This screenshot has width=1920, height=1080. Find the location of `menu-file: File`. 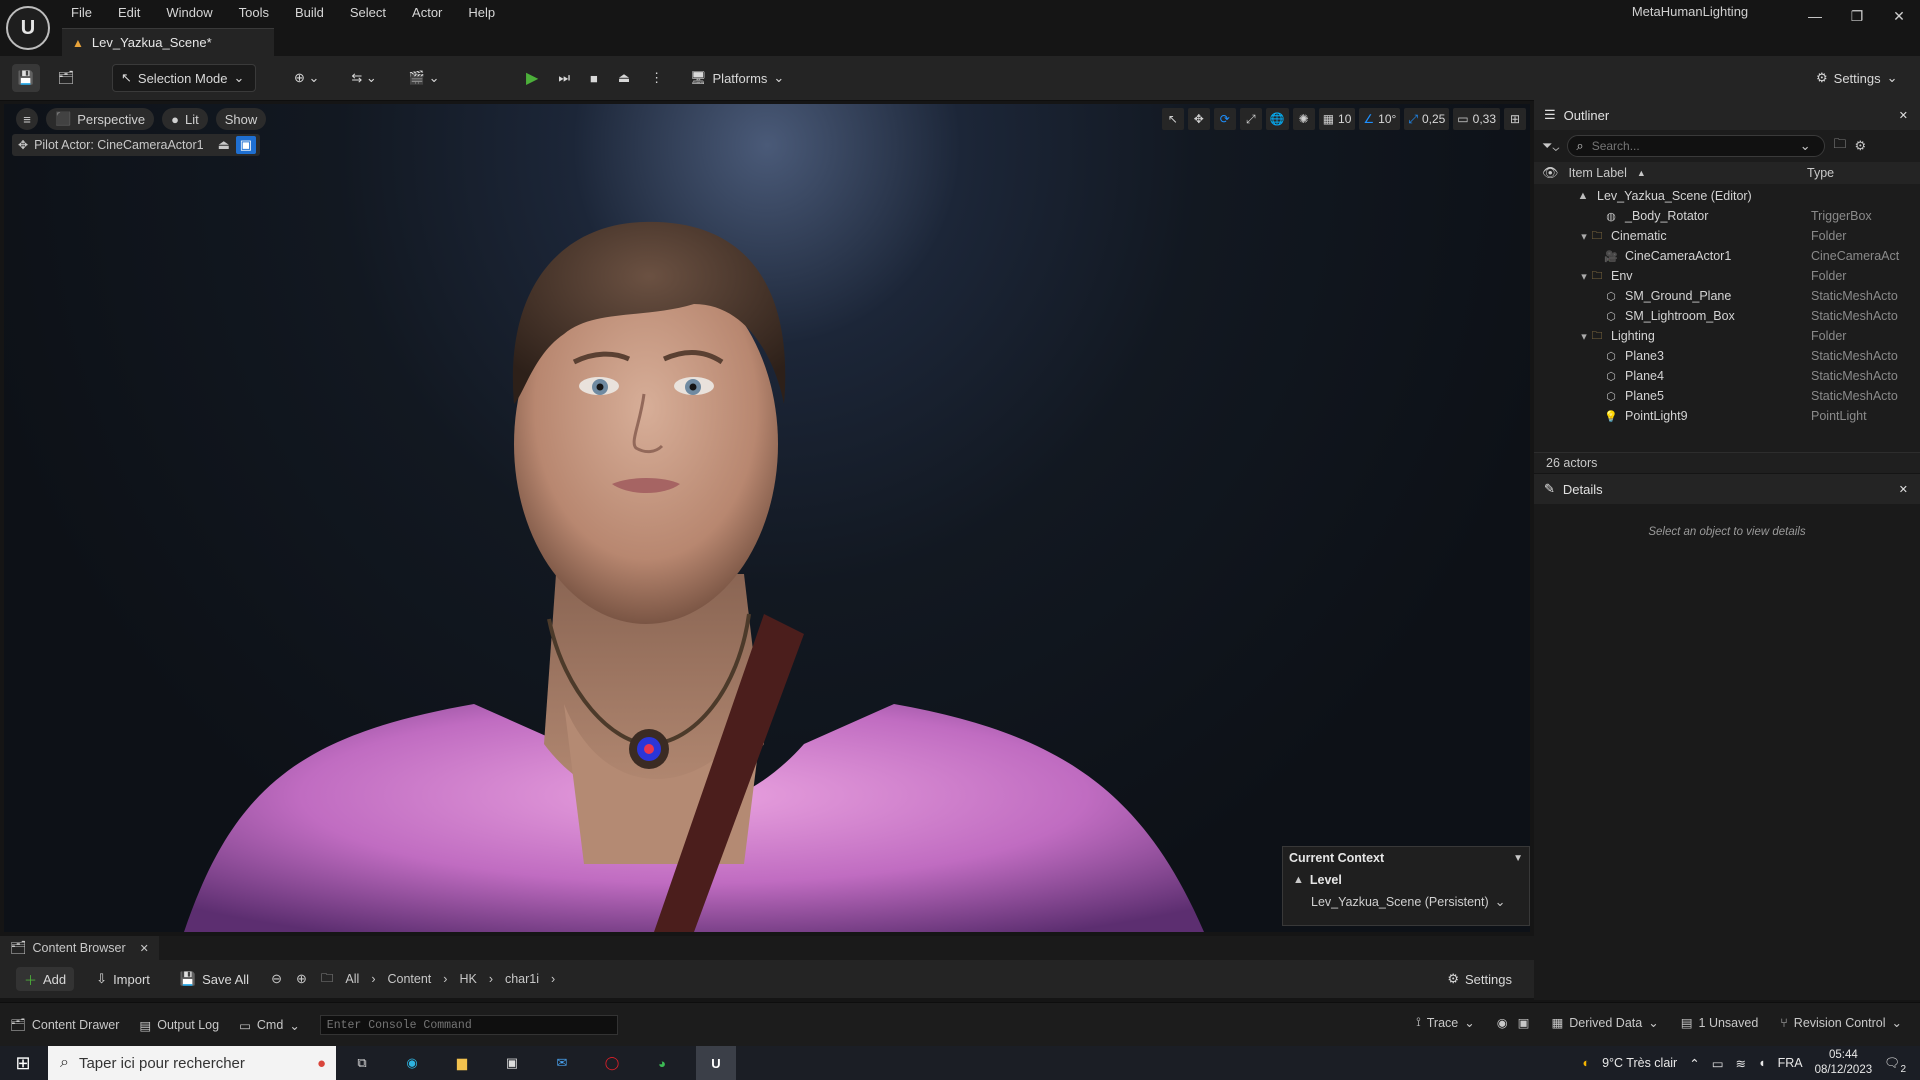

menu-file: File is located at coordinates (81, 12).